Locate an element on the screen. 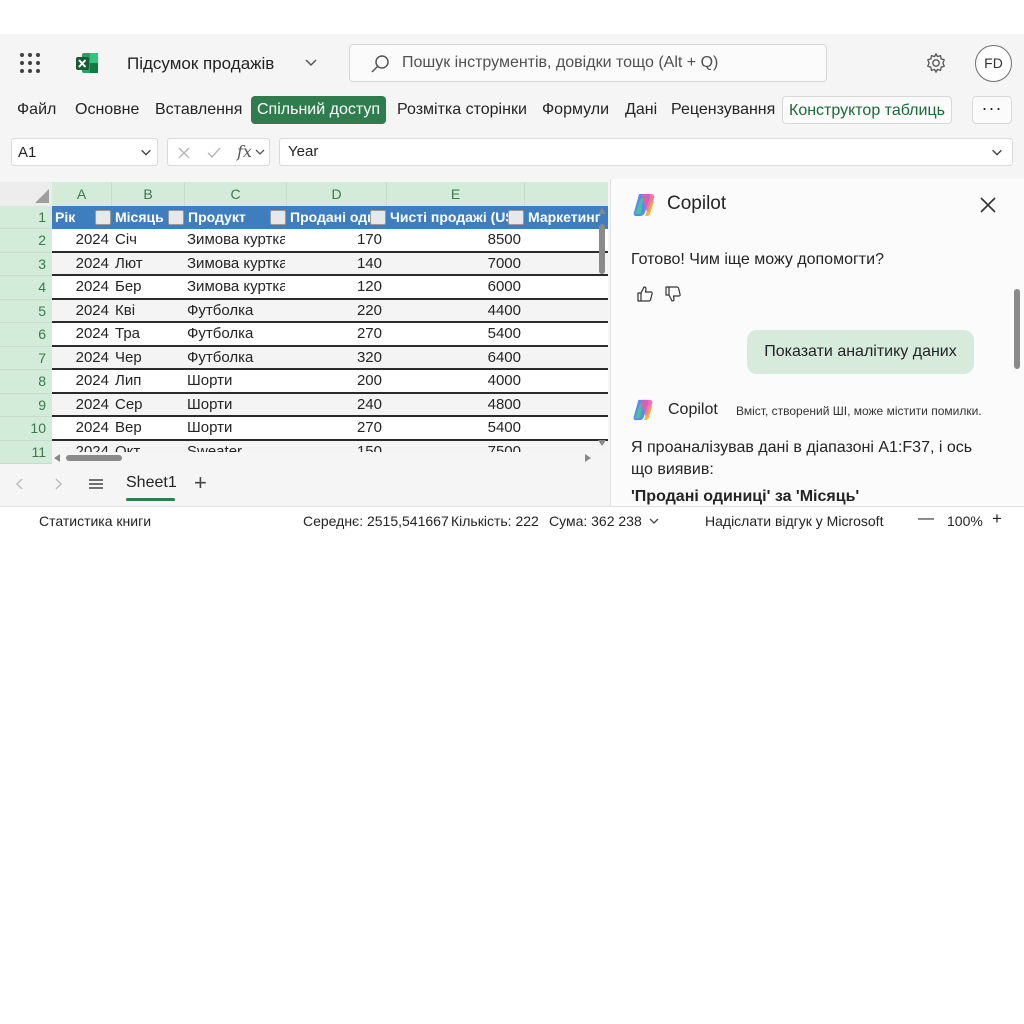 This screenshot has height=1024, width=1024. next-sheet-icon is located at coordinates (58, 484).